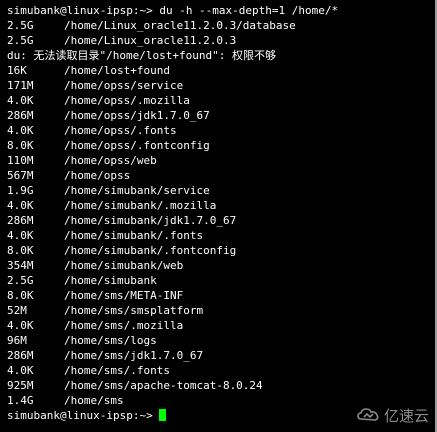 Image resolution: width=437 pixels, height=432 pixels. Describe the element at coordinates (141, 55) in the screenshot. I see `error-message: du: 无法读取目录"/home/lost+found": 权限不够` at that location.